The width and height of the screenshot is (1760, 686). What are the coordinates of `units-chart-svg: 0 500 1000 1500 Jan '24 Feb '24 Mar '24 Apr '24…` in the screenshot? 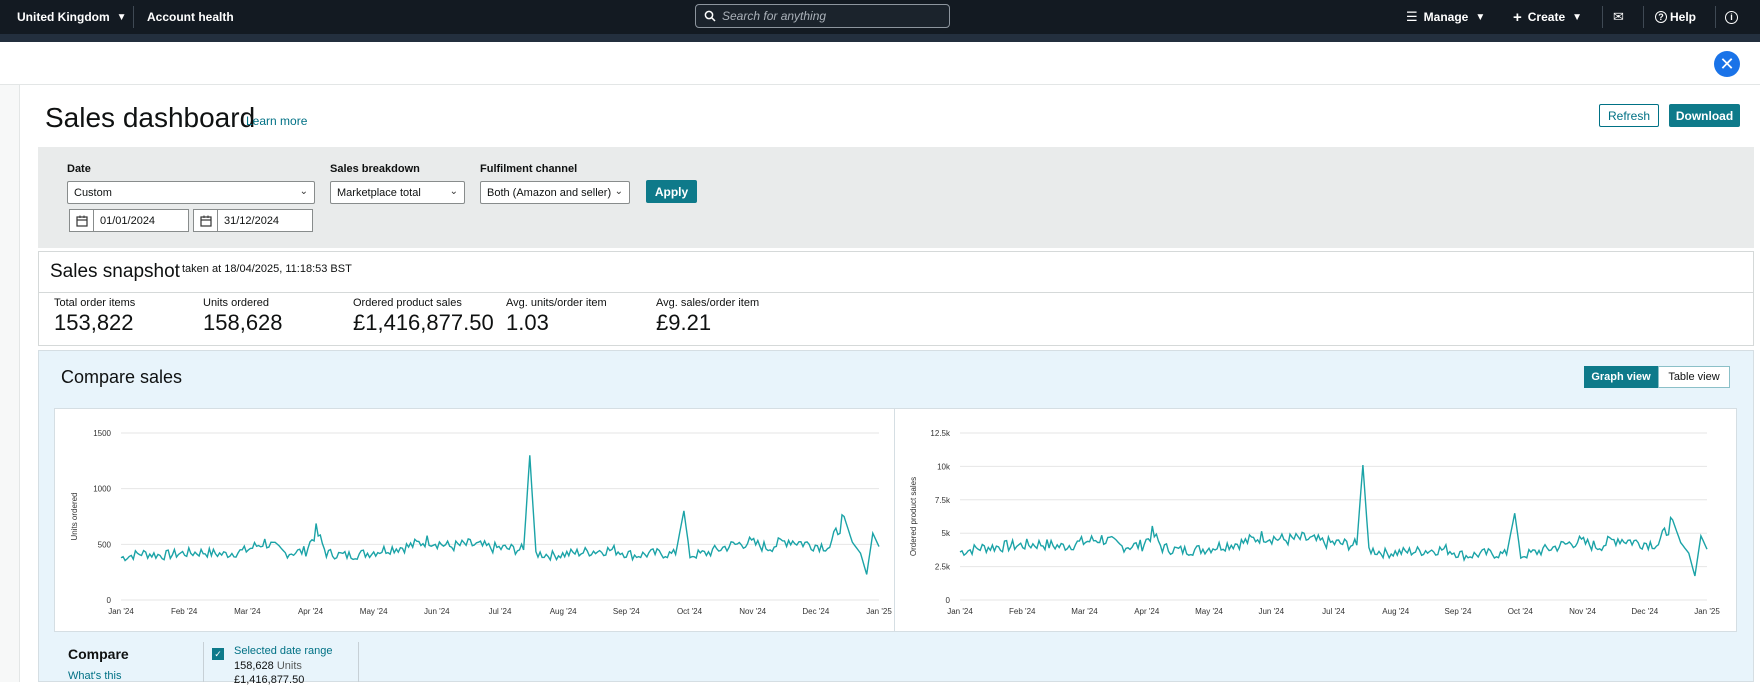 It's located at (481, 522).